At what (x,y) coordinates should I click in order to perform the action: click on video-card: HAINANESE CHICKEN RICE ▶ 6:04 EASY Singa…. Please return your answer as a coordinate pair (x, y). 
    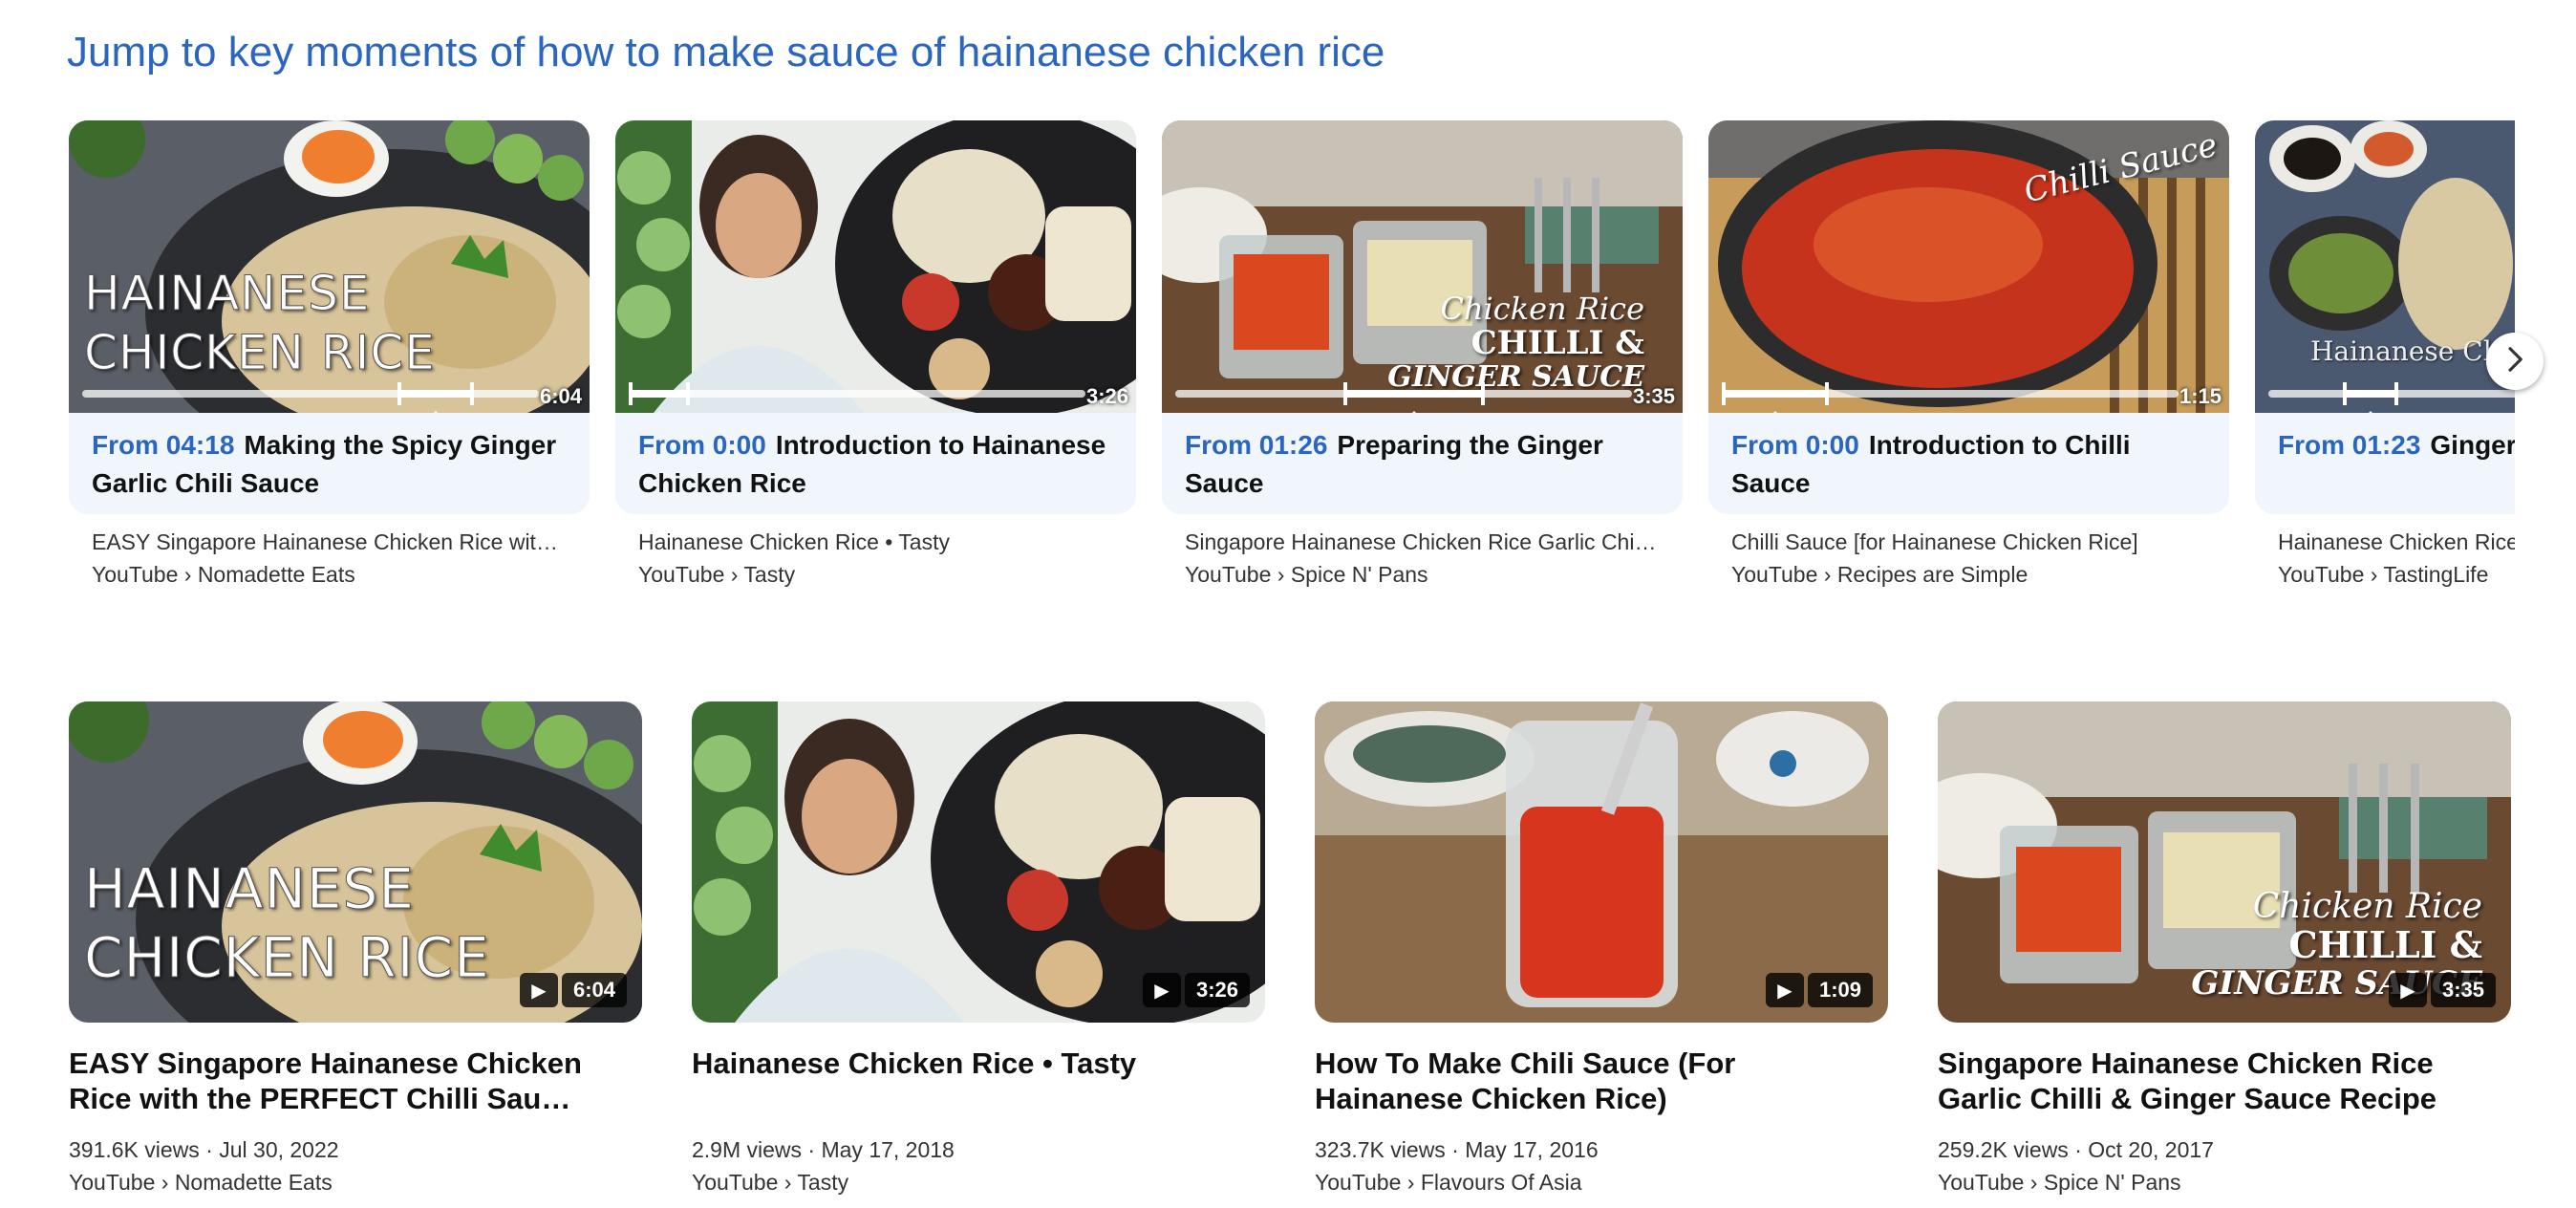
    Looking at the image, I should click on (355, 949).